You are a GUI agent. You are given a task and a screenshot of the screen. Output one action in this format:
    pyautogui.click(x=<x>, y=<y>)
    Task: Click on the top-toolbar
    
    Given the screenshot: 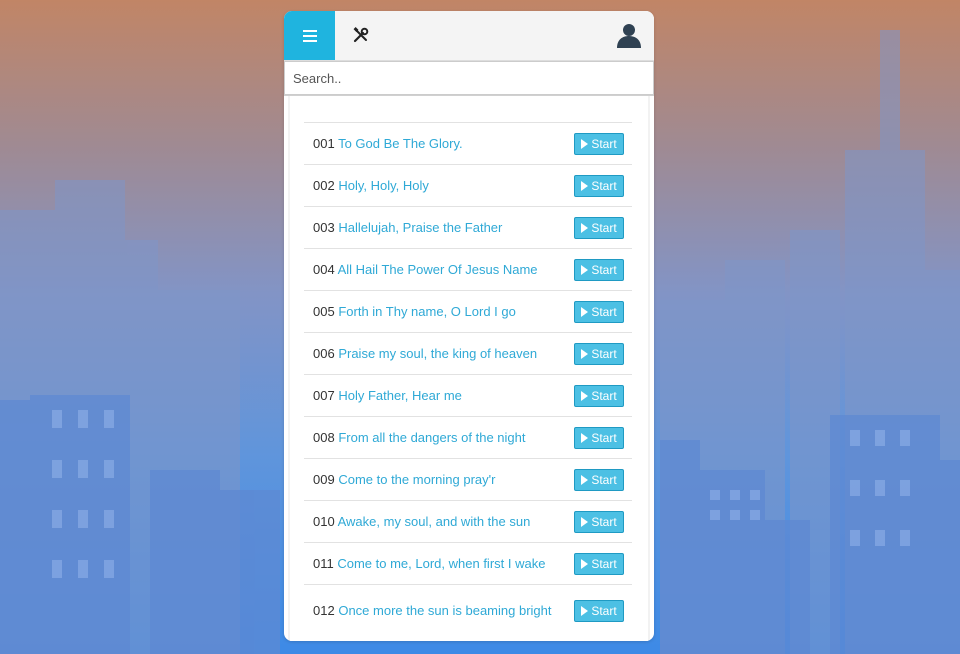 What is the action you would take?
    pyautogui.click(x=469, y=35)
    